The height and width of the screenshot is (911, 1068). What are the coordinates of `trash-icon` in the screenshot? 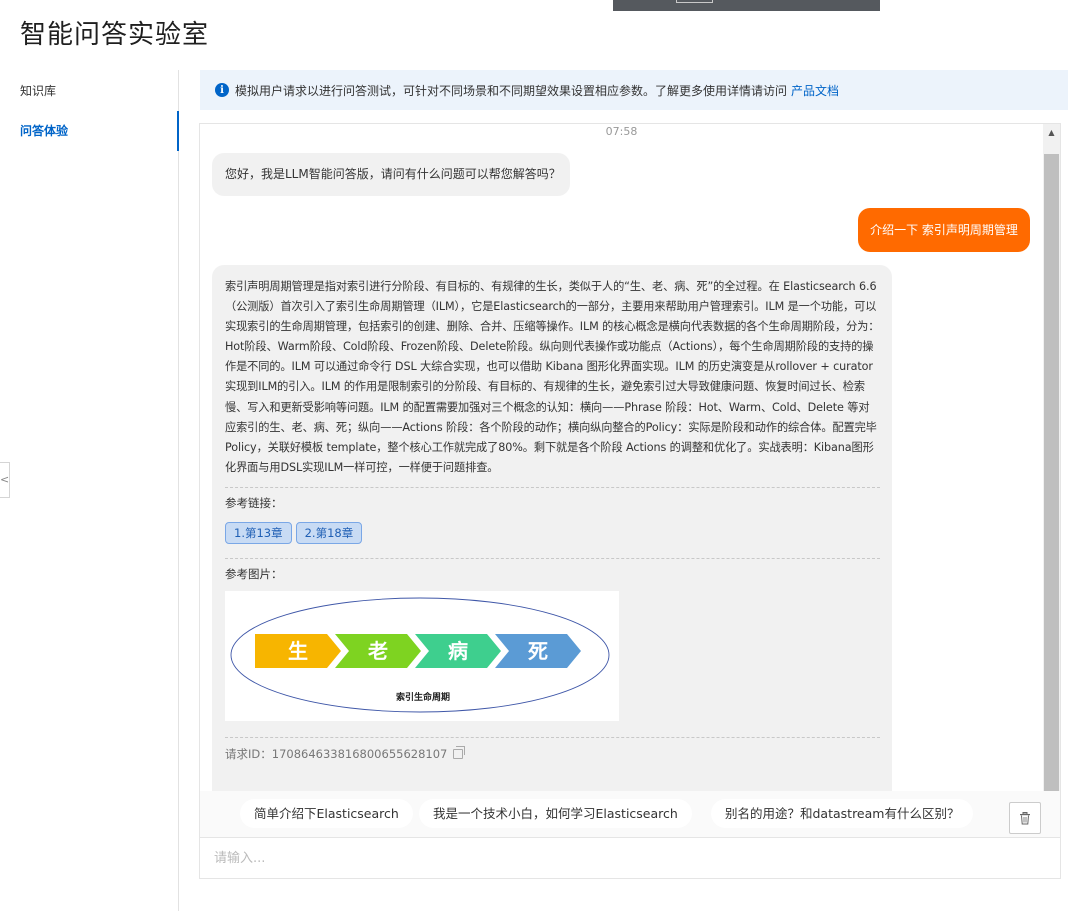 It's located at (1025, 817).